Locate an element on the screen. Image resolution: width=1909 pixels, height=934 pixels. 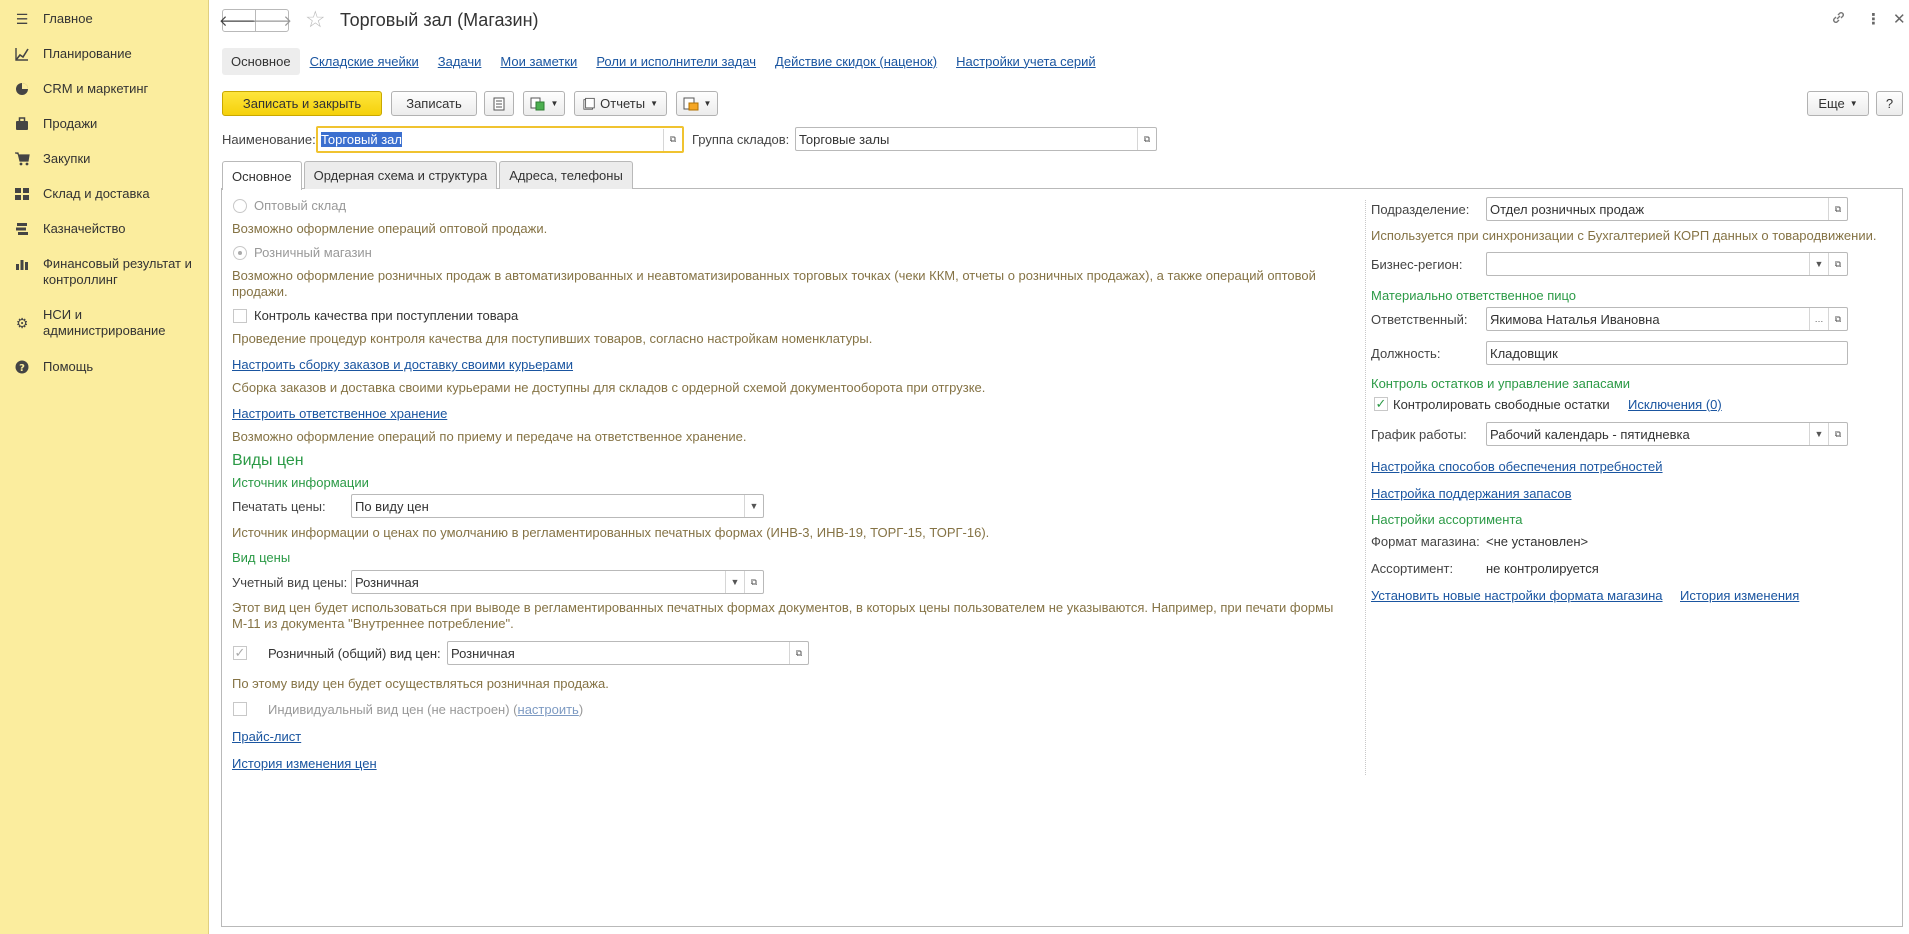
tab-notes: Мои заметки is located at coordinates (538, 61).